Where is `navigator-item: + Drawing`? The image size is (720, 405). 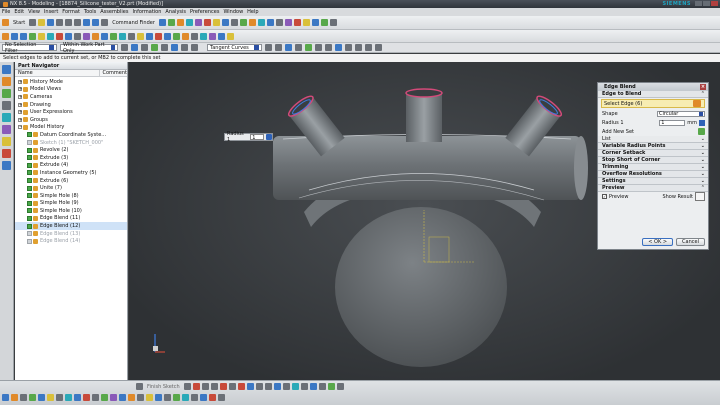 navigator-item: + Drawing is located at coordinates (71, 105).